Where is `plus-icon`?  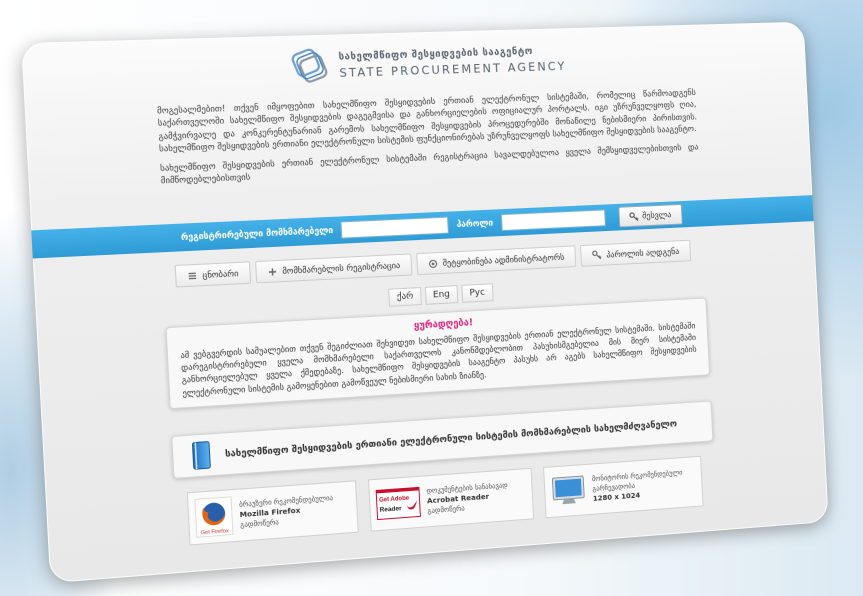 plus-icon is located at coordinates (273, 272).